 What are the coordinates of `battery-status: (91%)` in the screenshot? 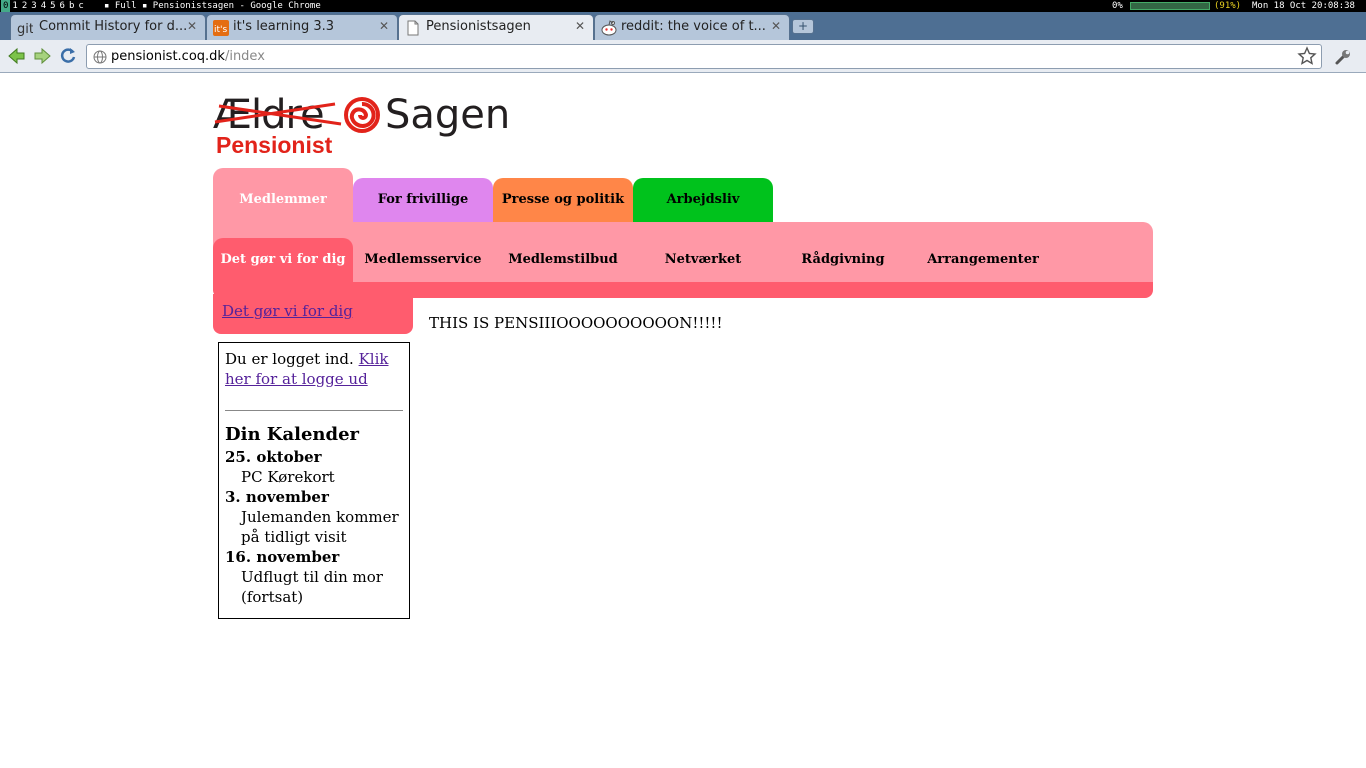 It's located at (1228, 6).